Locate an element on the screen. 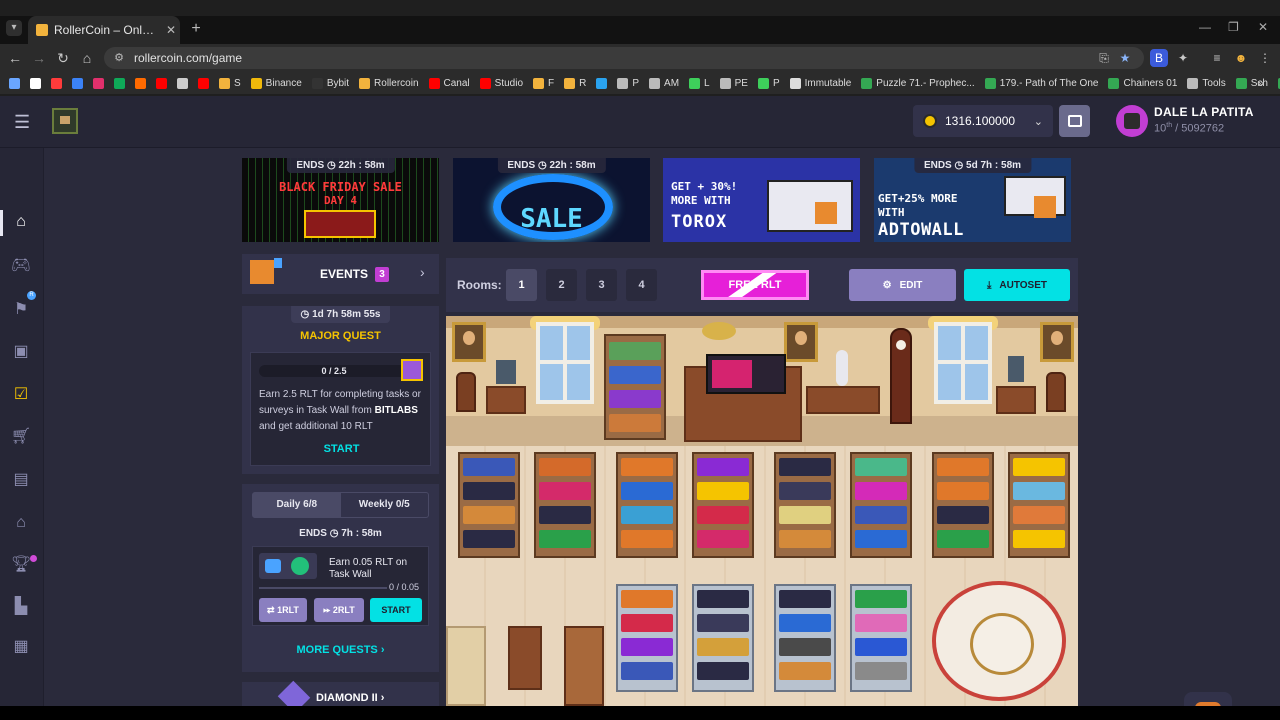  room-1-button: 1 is located at coordinates (521, 285).